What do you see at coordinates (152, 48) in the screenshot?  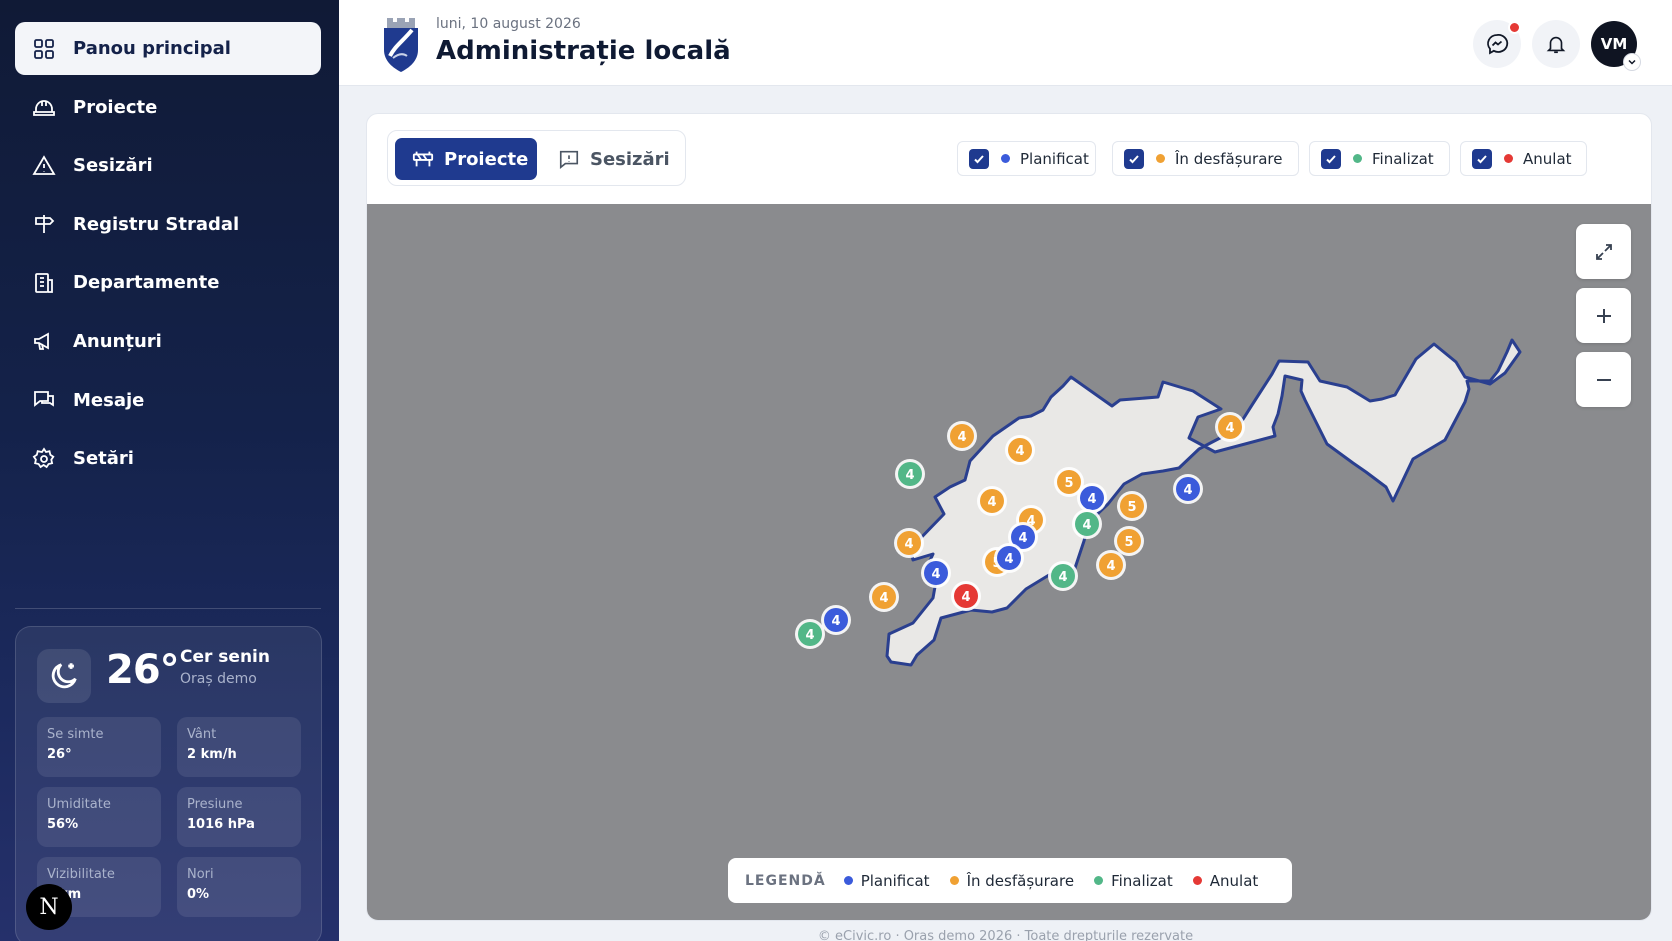 I see `sidebar-item-label: Panou principal` at bounding box center [152, 48].